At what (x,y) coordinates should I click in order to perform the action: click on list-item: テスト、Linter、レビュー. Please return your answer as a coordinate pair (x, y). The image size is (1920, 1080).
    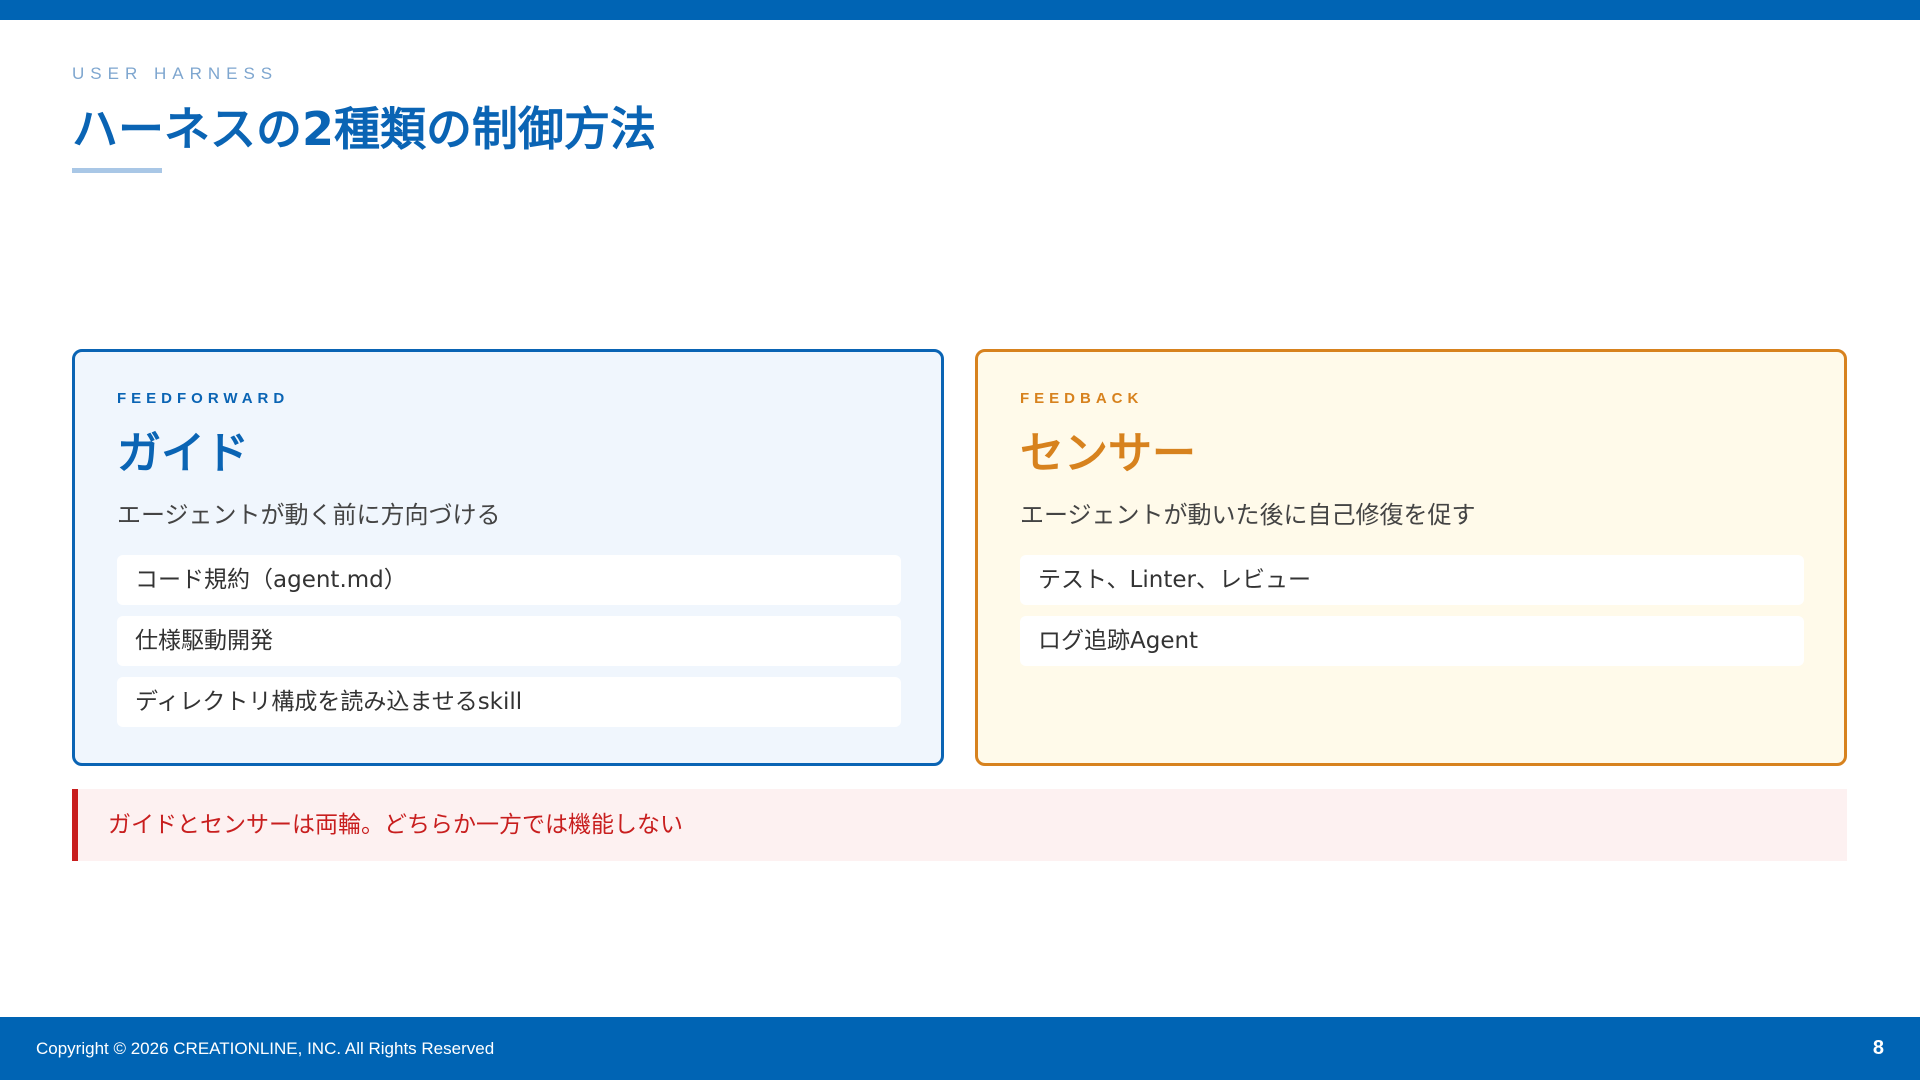
    Looking at the image, I should click on (1412, 580).